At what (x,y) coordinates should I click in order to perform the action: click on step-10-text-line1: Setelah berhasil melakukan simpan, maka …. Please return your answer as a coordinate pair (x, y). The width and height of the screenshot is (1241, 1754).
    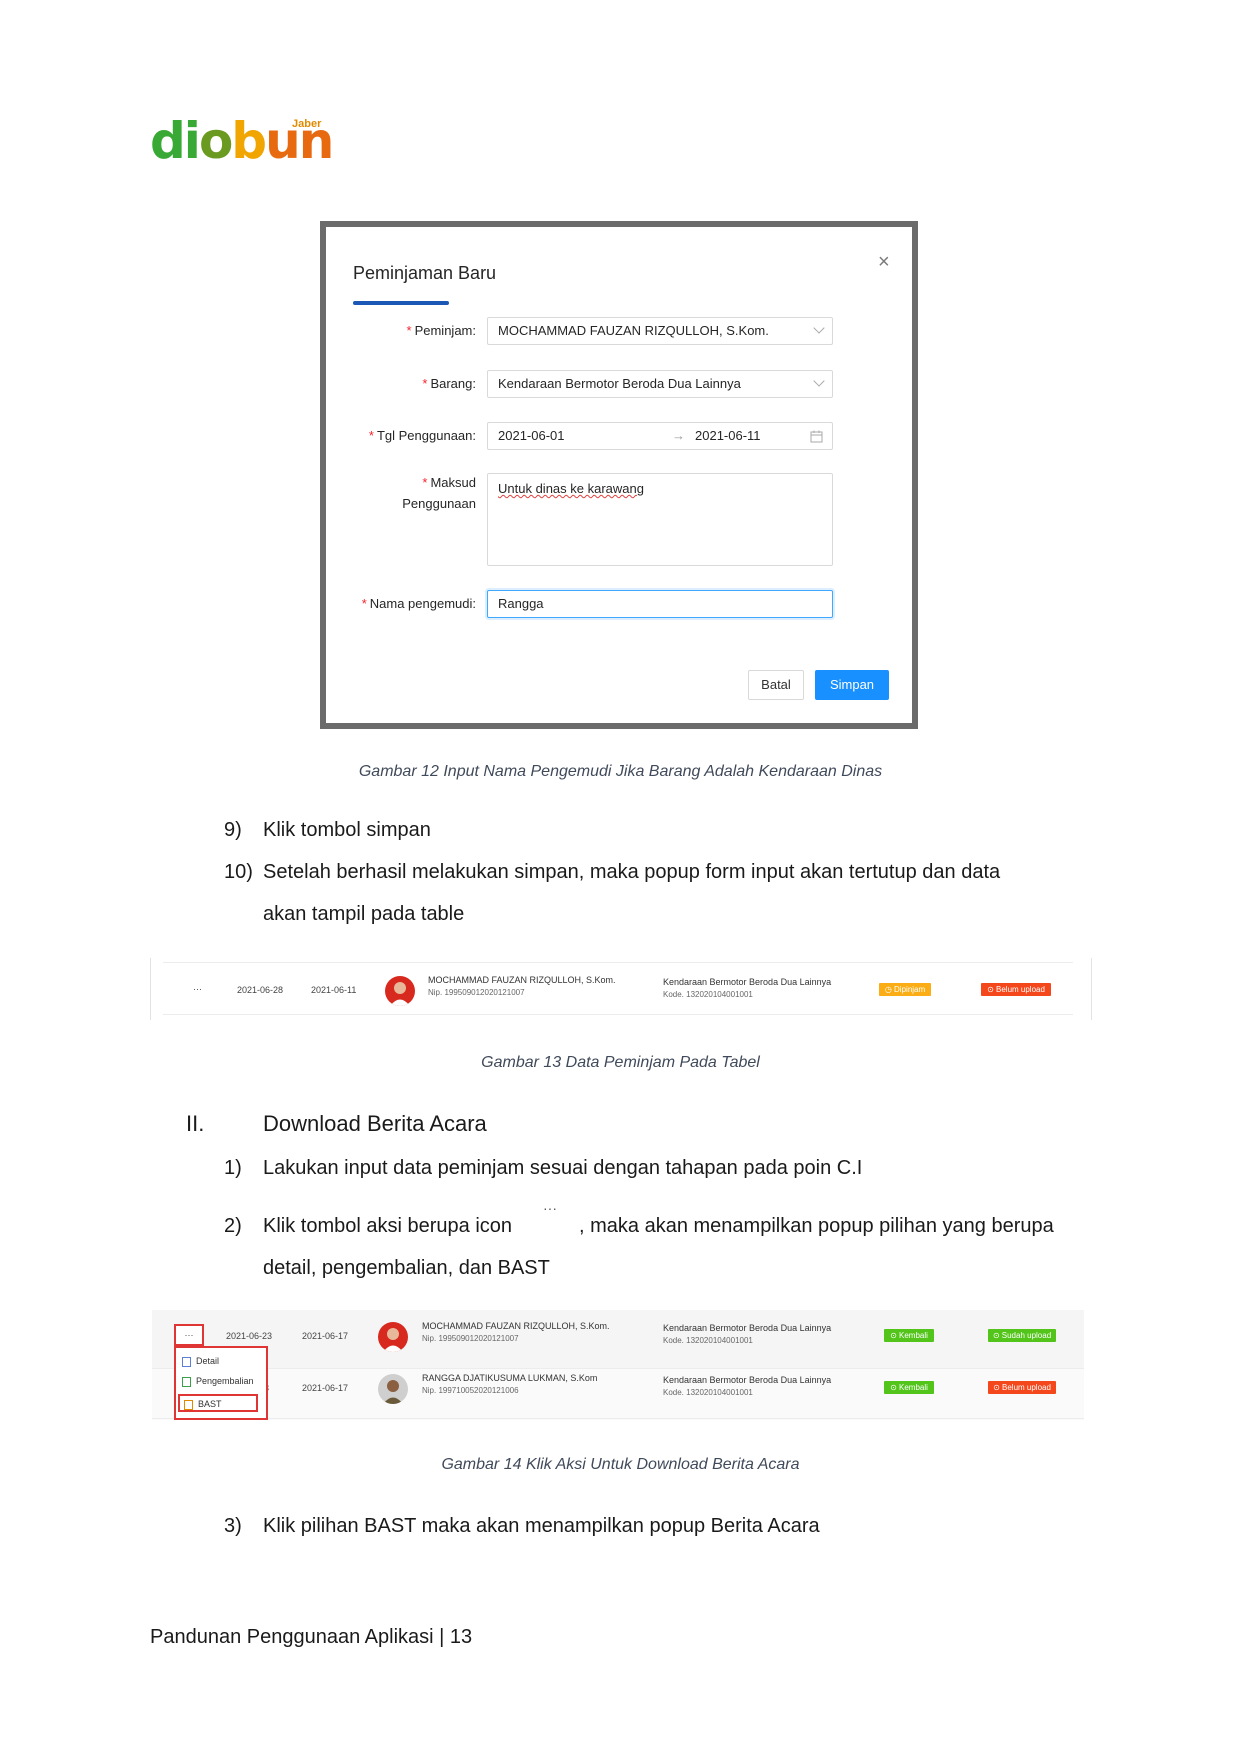
    Looking at the image, I should click on (632, 872).